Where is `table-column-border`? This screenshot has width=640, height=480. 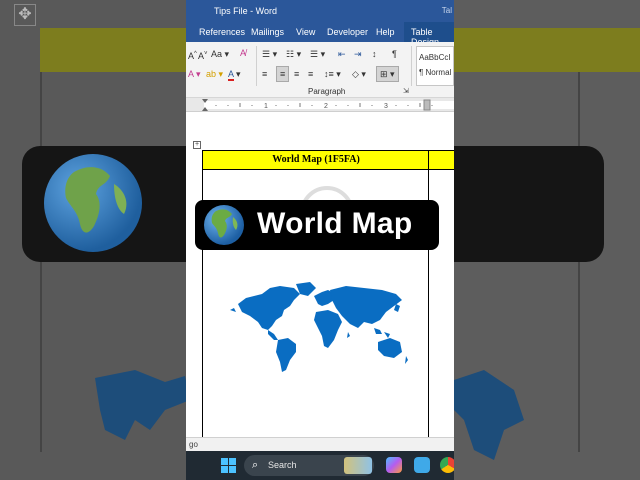
table-column-border is located at coordinates (428, 295).